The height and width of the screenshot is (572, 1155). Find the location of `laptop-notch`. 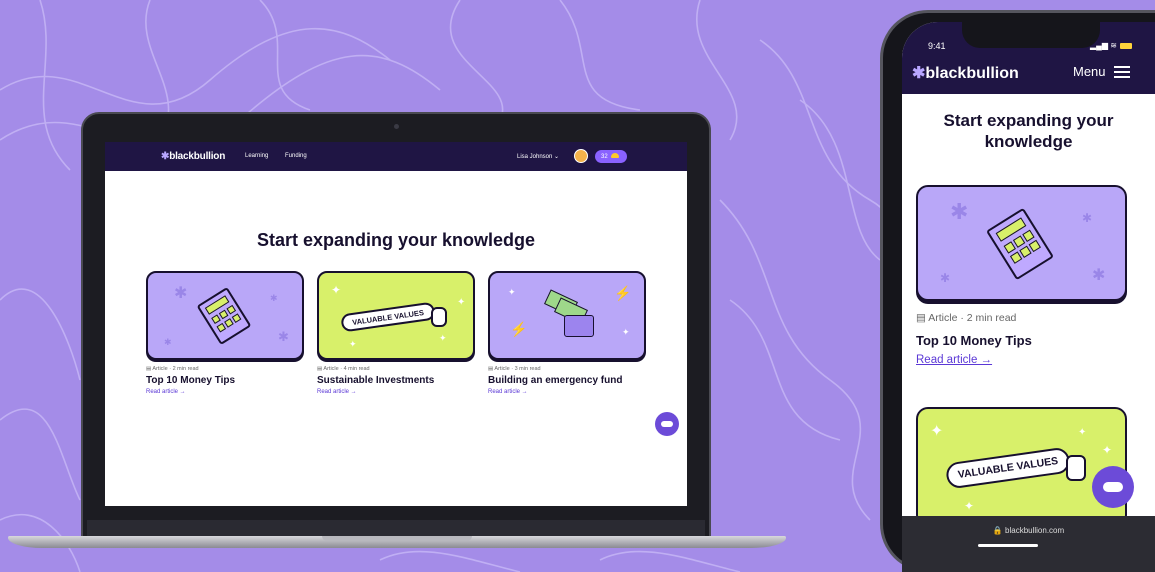

laptop-notch is located at coordinates (397, 538).